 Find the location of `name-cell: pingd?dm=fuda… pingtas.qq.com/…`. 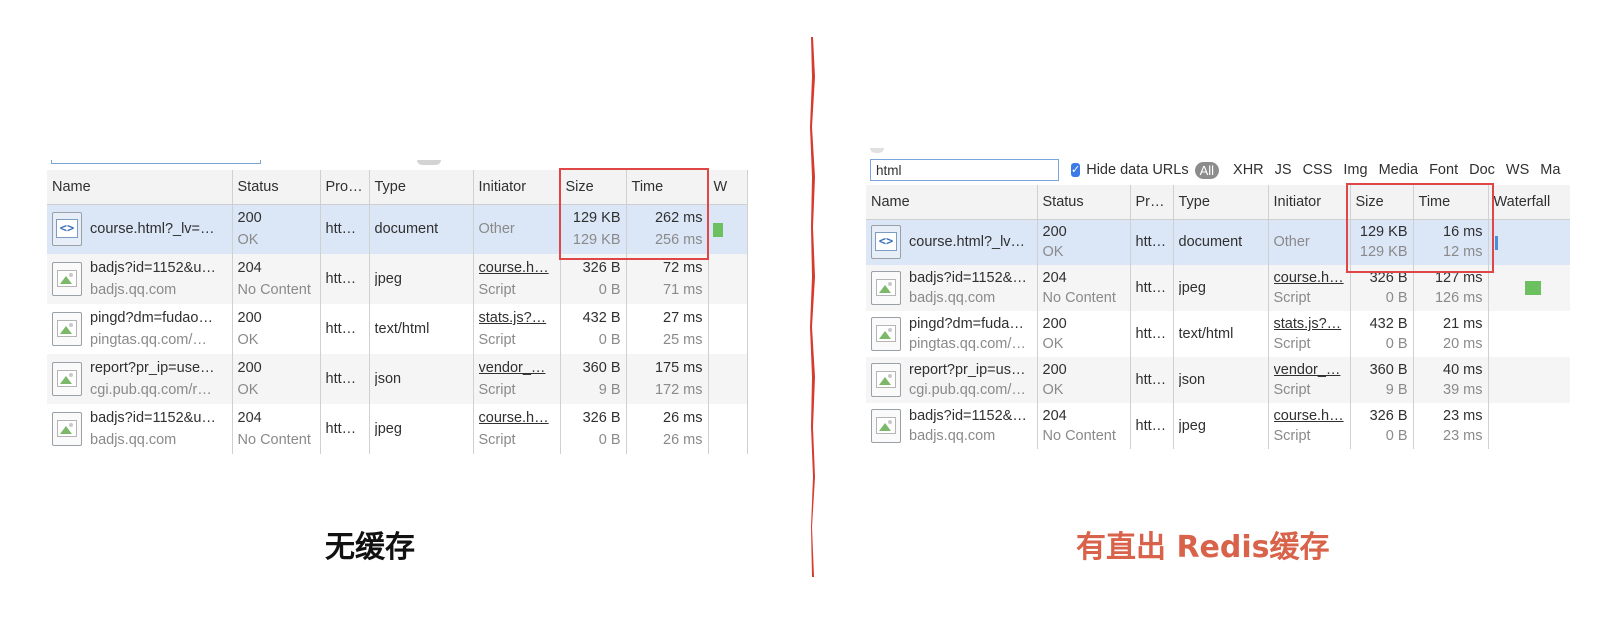

name-cell: pingd?dm=fuda… pingtas.qq.com/… is located at coordinates (952, 334).